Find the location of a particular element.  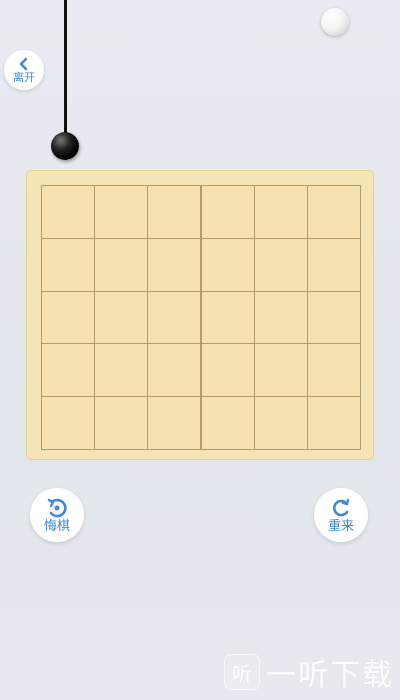

undo-button-label: 悔棋 is located at coordinates (56, 526).